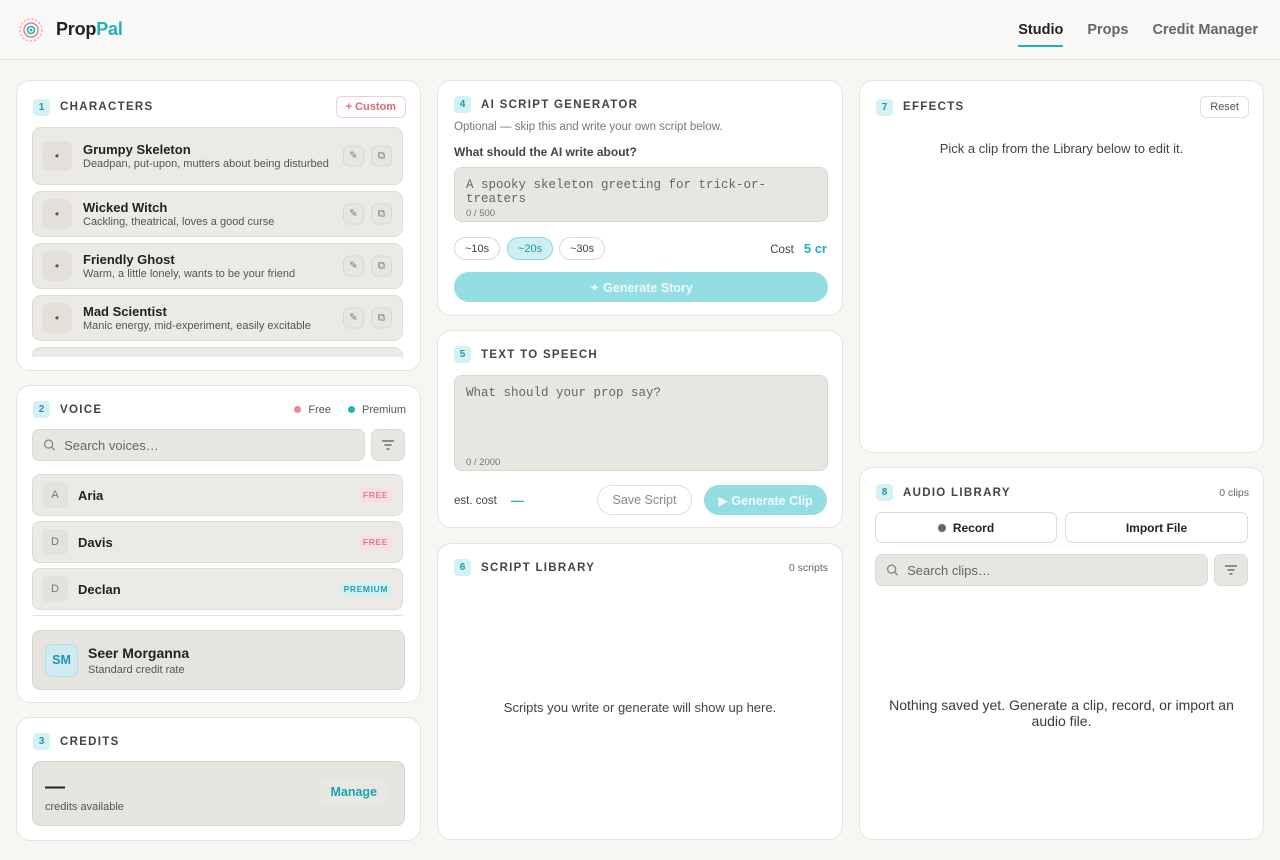 This screenshot has height=860, width=1280. Describe the element at coordinates (641, 287) in the screenshot. I see `generate-story-button: ✦ Generate Story` at that location.